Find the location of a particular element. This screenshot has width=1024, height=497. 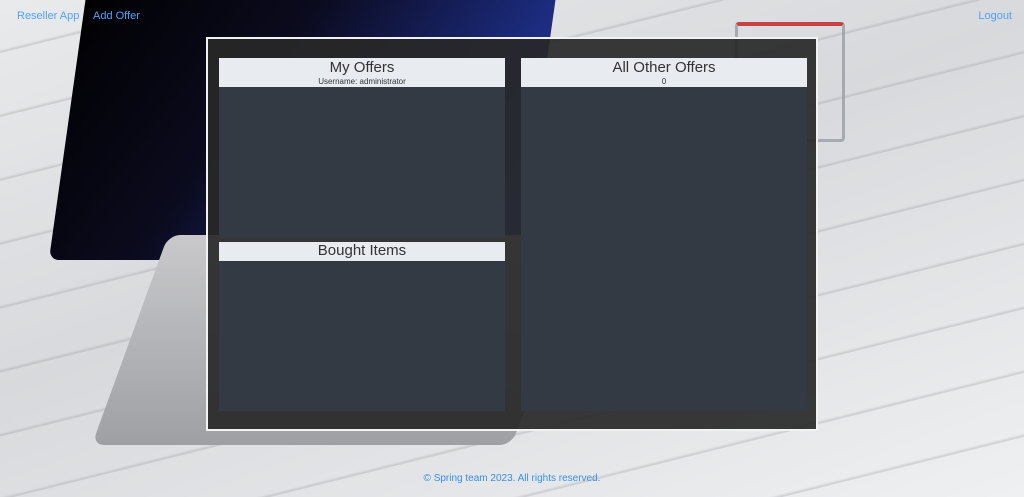

other-offers-count: 0 is located at coordinates (664, 81).